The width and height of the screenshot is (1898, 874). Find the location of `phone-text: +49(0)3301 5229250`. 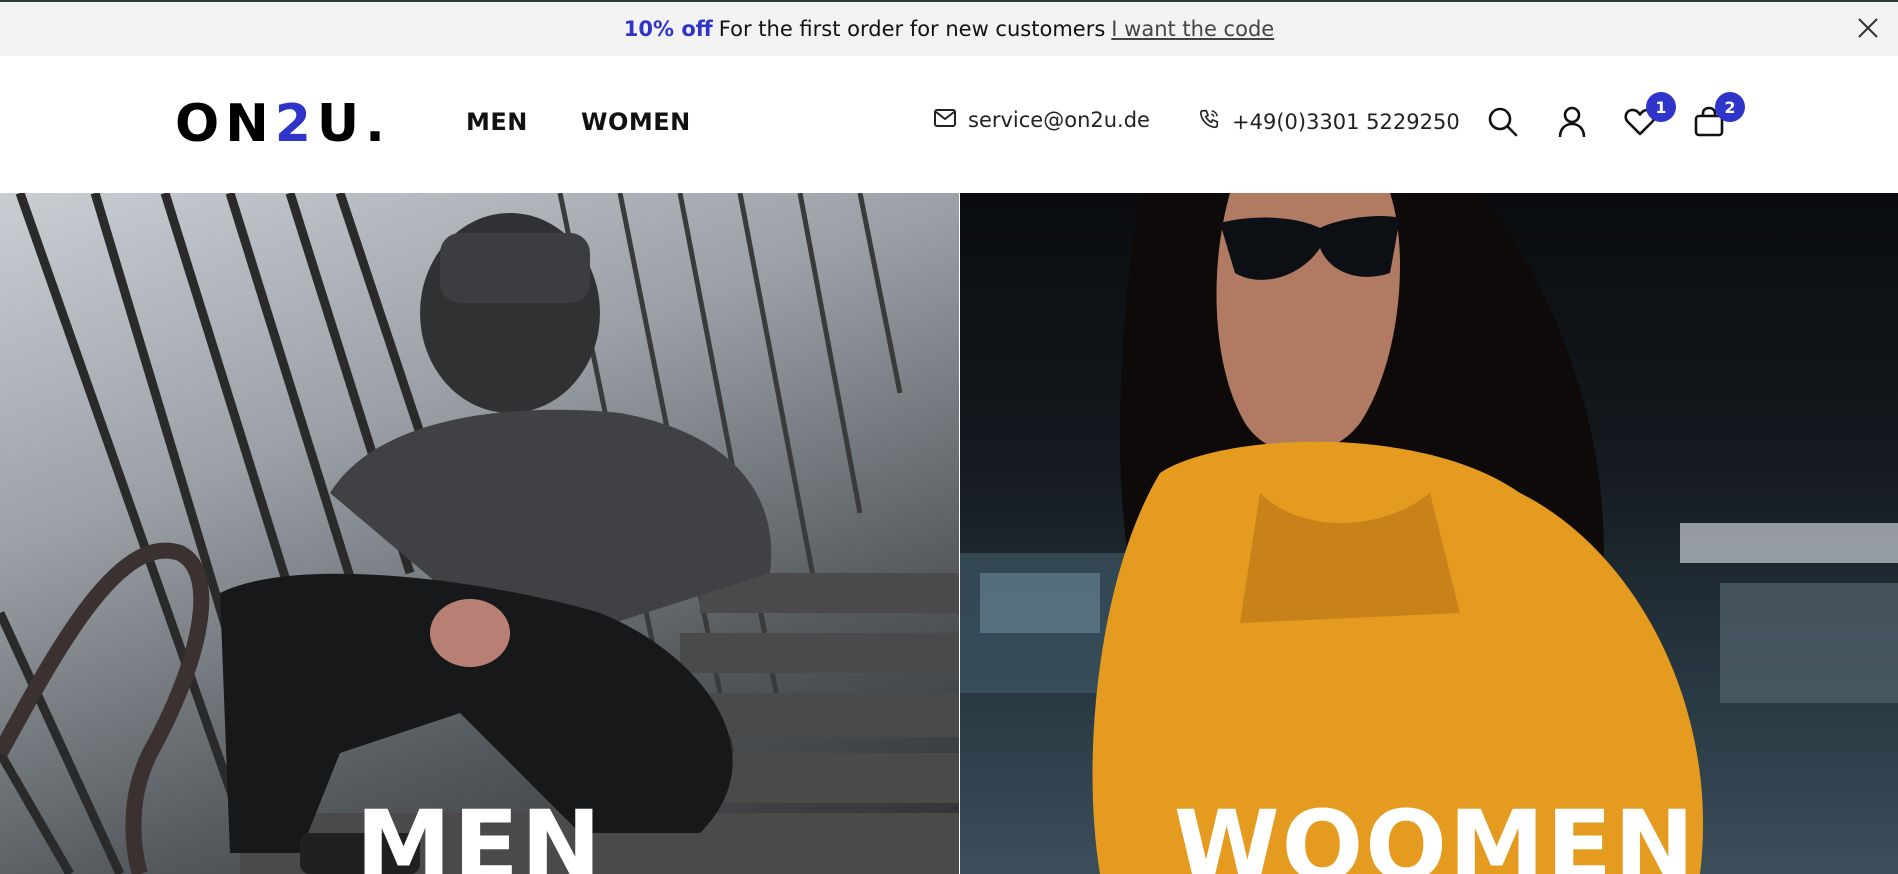

phone-text: +49(0)3301 5229250 is located at coordinates (1346, 121).